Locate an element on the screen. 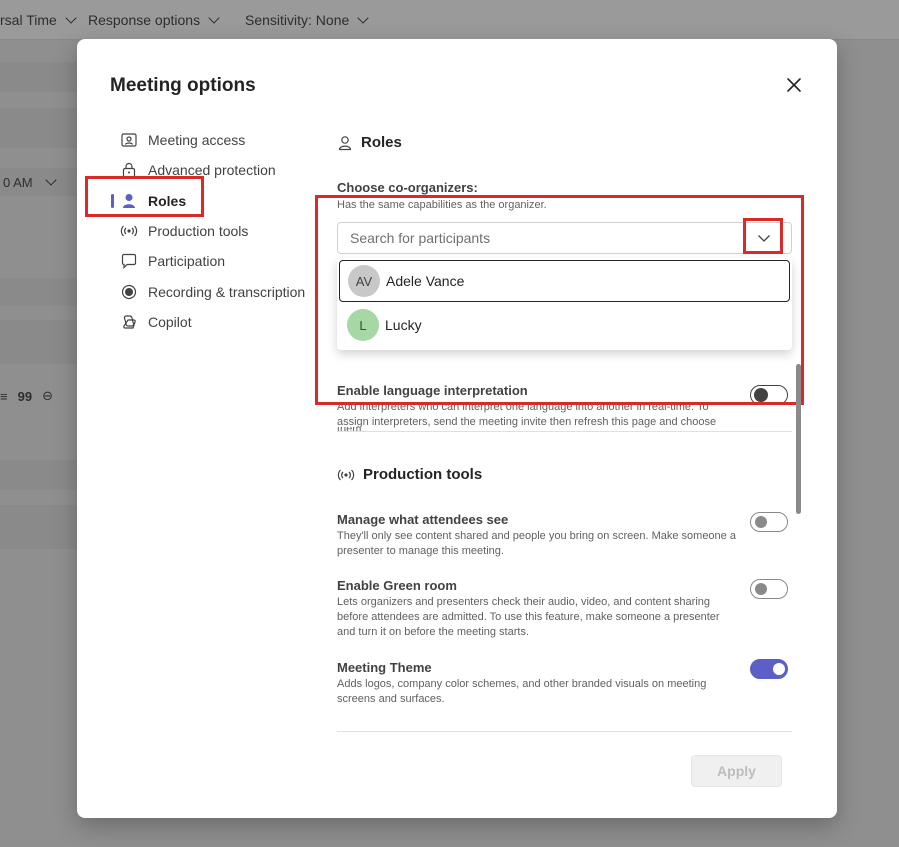 The height and width of the screenshot is (847, 899). record-icon is located at coordinates (129, 292).